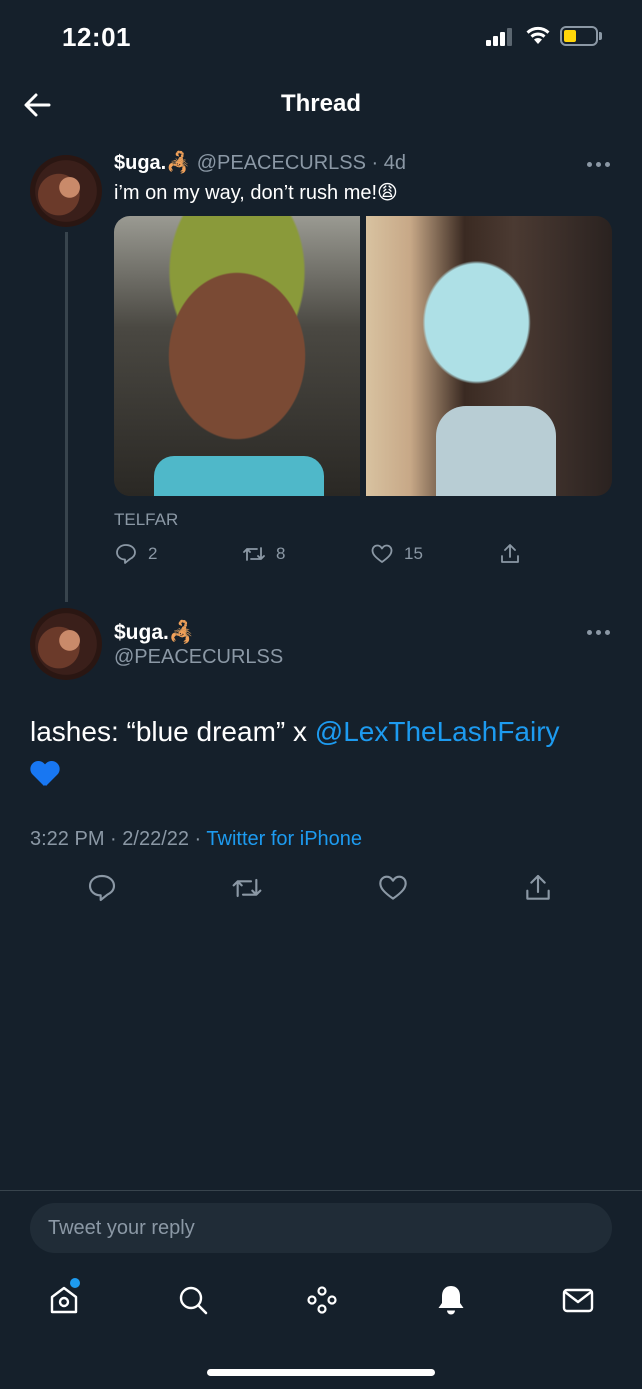 Image resolution: width=642 pixels, height=1389 pixels. Describe the element at coordinates (45, 774) in the screenshot. I see `blue-heart-emoji` at that location.